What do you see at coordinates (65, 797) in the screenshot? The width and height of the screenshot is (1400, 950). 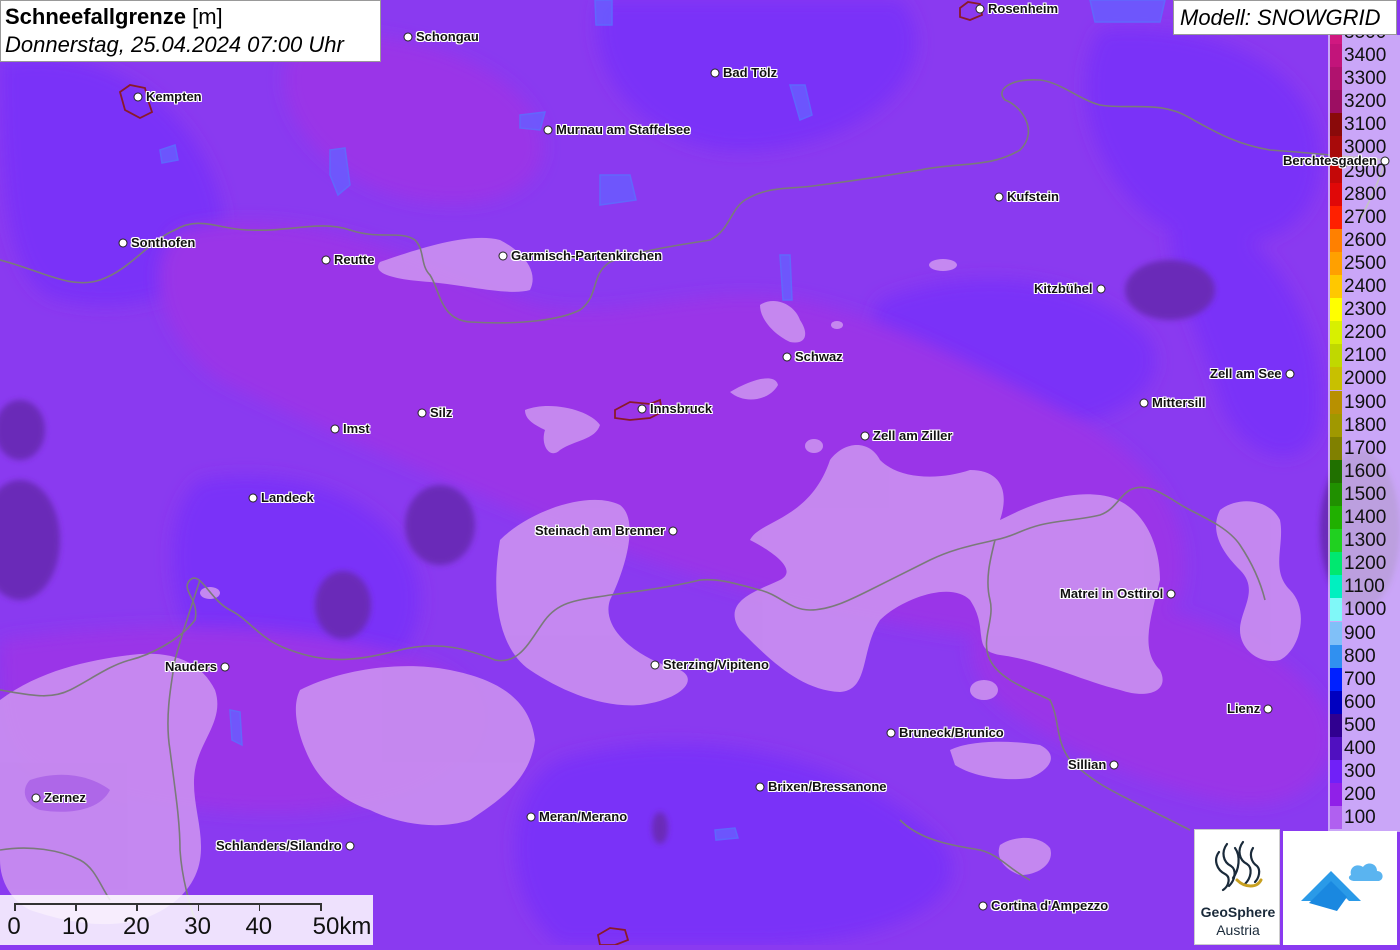 I see `city-label: Zernez` at bounding box center [65, 797].